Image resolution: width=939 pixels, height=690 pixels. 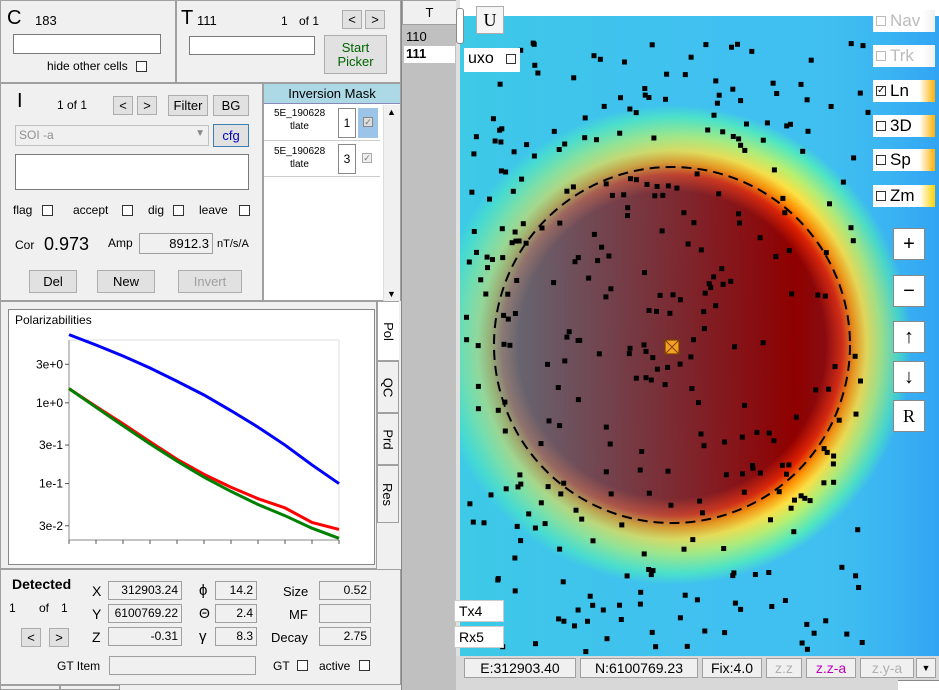 What do you see at coordinates (302, 665) in the screenshot?
I see `gt-checkbox` at bounding box center [302, 665].